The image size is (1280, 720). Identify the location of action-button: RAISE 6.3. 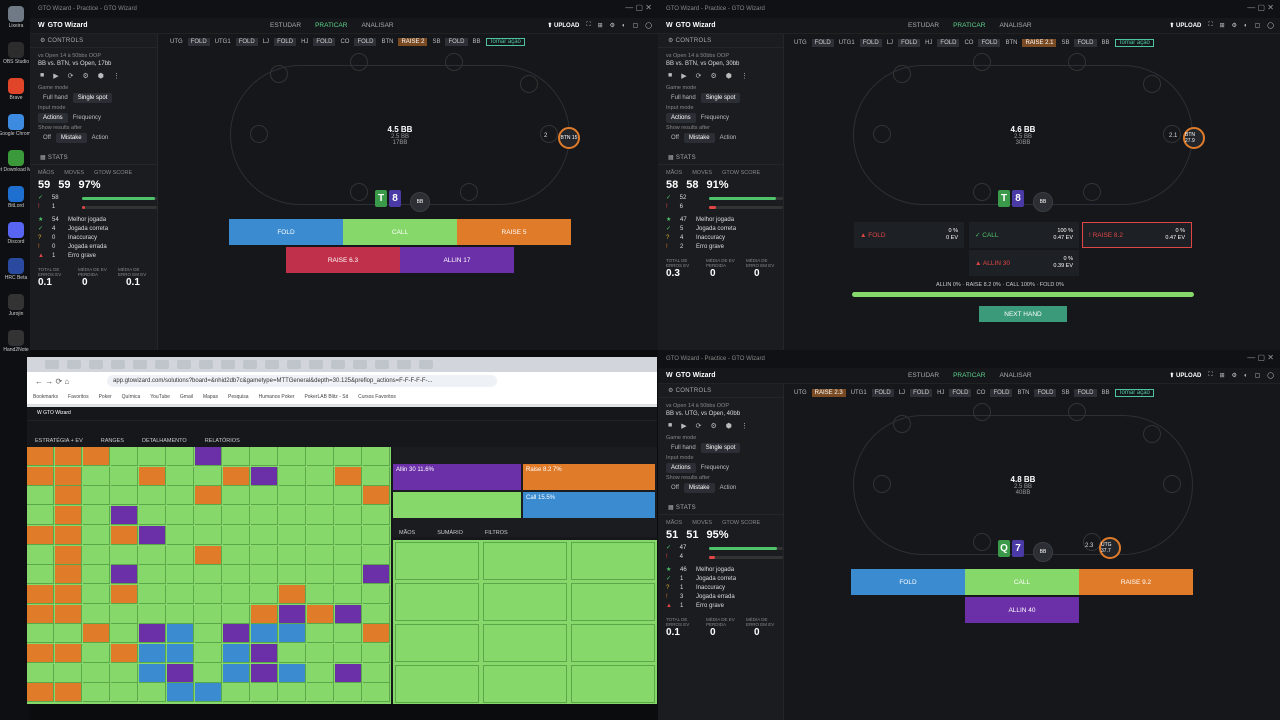
(343, 260).